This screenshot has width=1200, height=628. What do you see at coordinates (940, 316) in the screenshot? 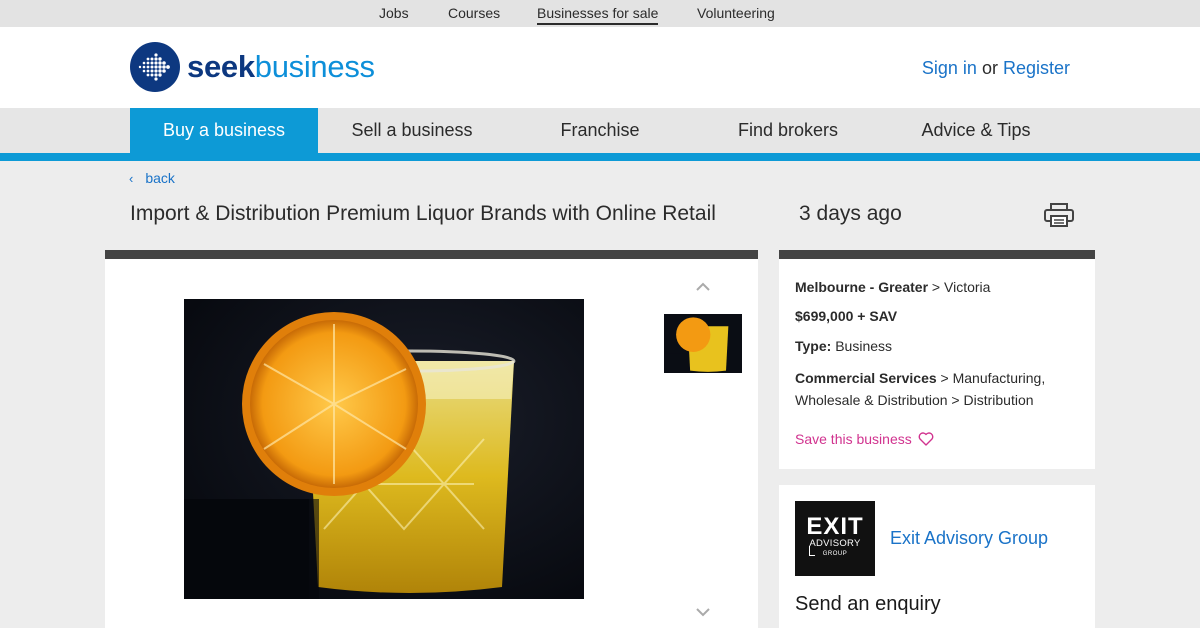
I see `listing-price: $699,000 + SAV` at bounding box center [940, 316].